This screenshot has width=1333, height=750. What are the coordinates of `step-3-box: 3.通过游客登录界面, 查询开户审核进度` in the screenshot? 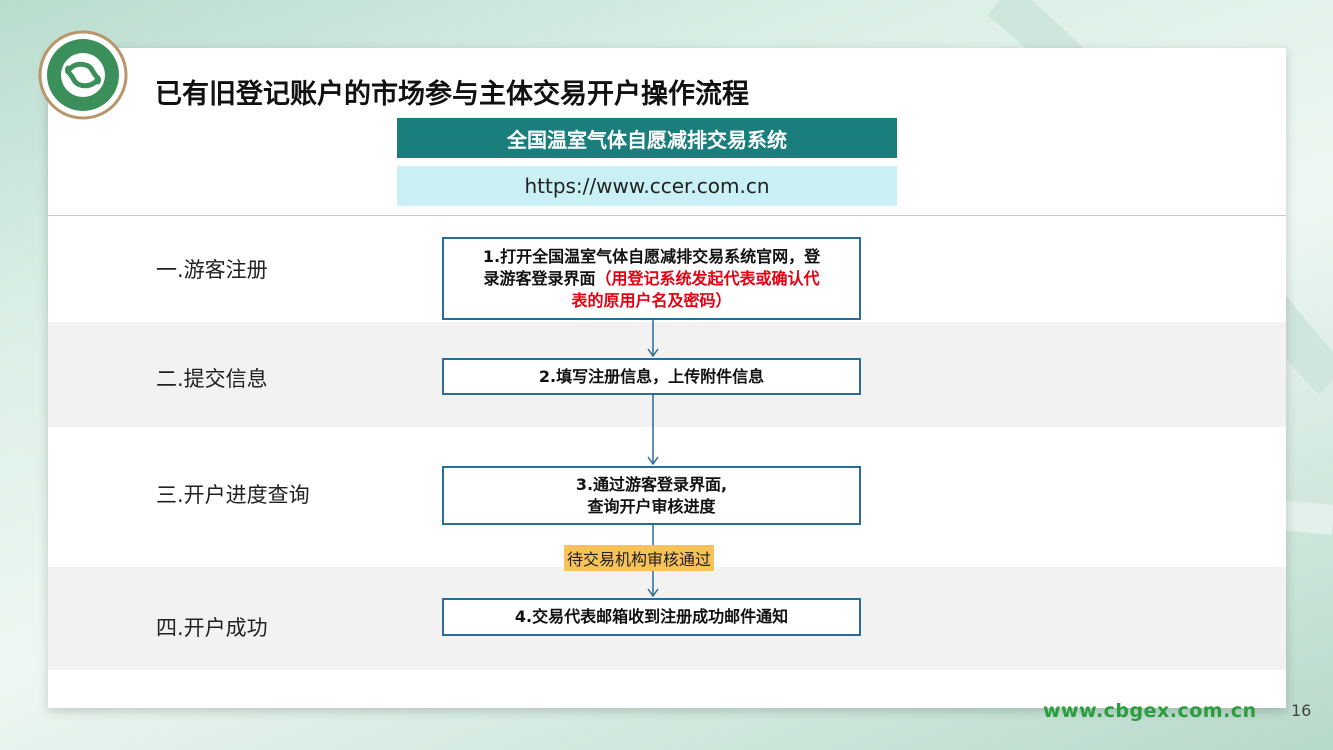 It's located at (651, 495).